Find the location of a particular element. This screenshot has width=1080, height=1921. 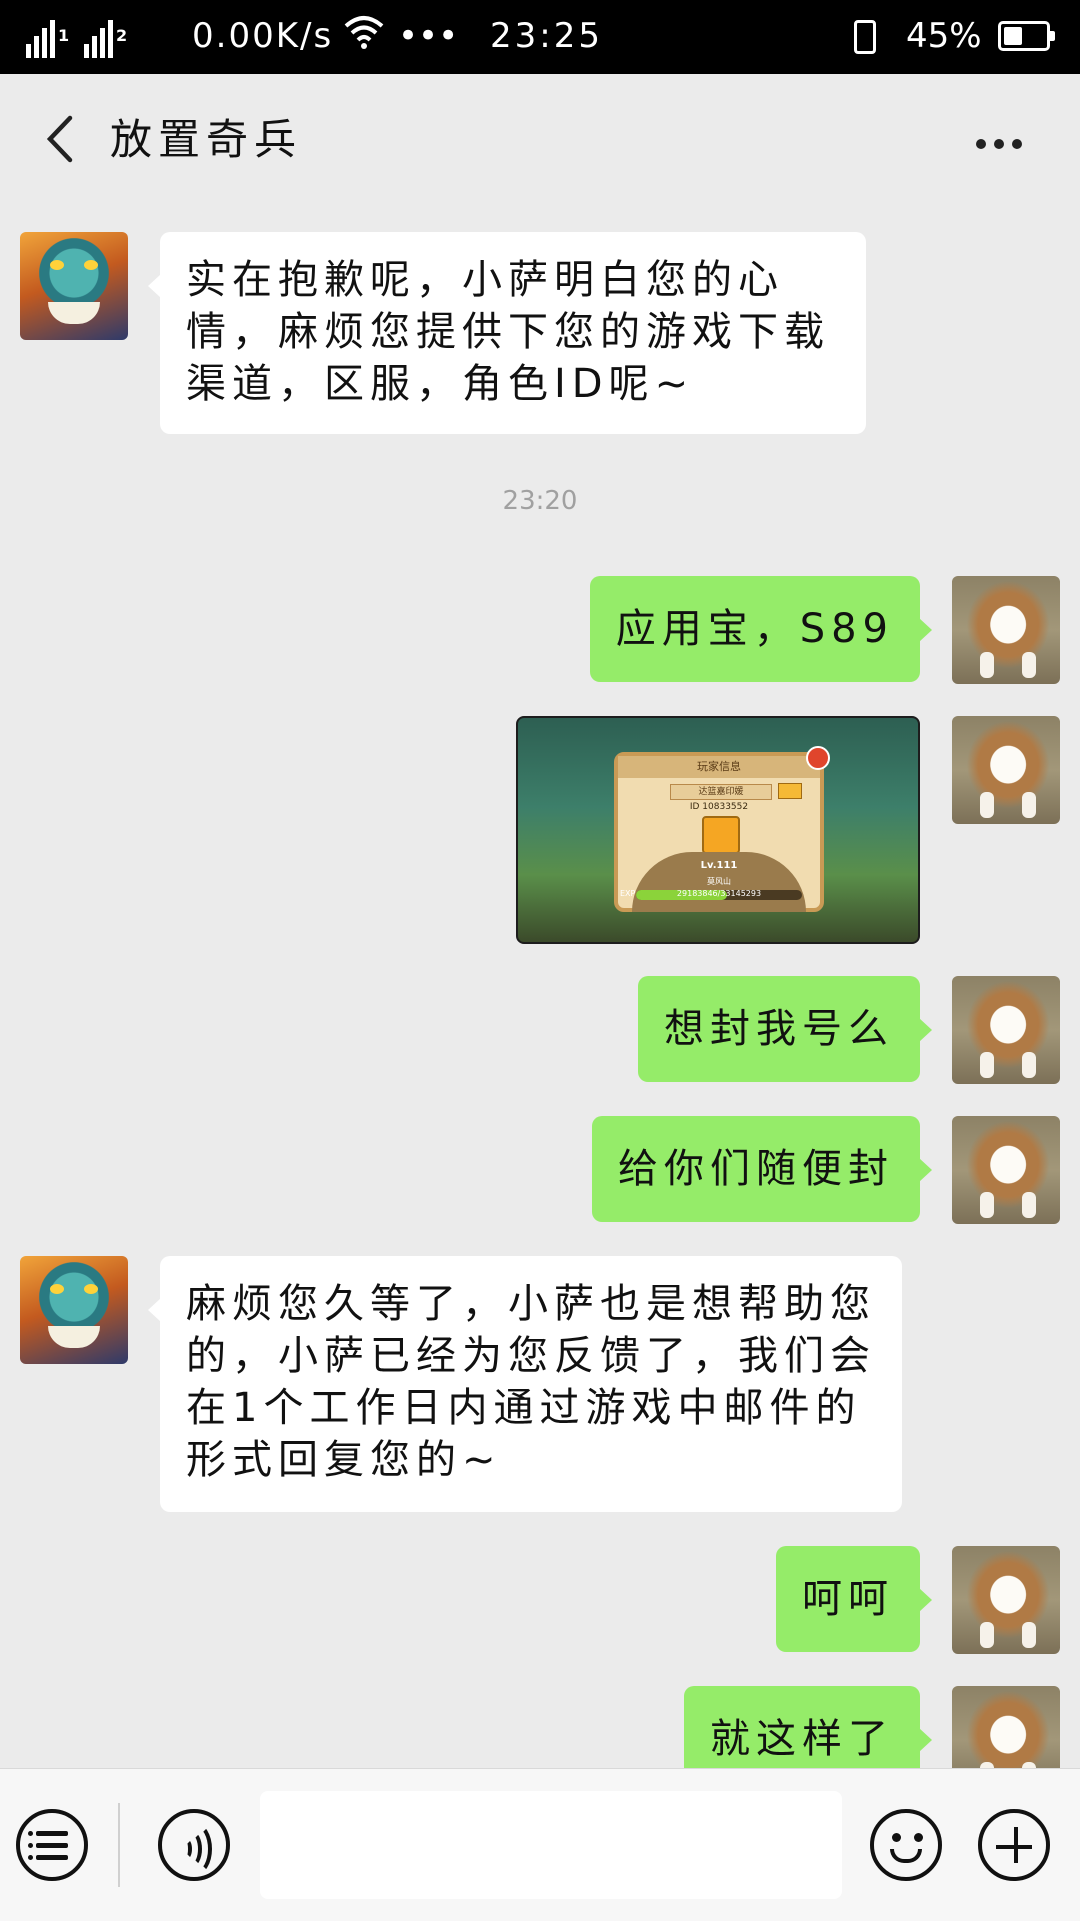

message-input is located at coordinates (551, 1845).